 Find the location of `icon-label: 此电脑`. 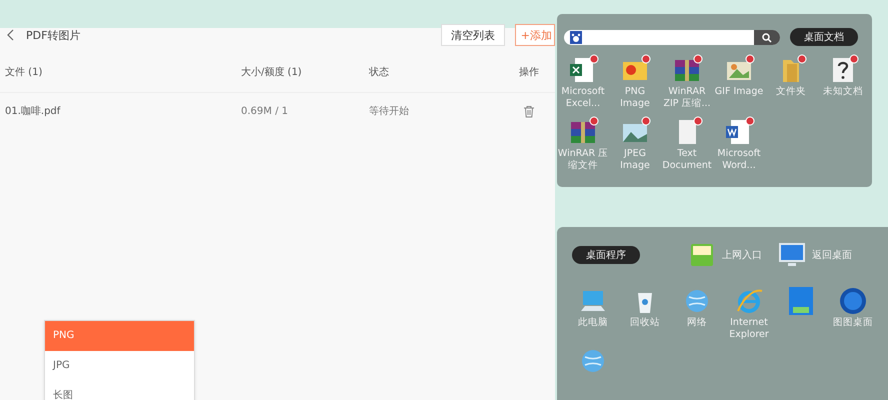

icon-label: 此电脑 is located at coordinates (593, 323).